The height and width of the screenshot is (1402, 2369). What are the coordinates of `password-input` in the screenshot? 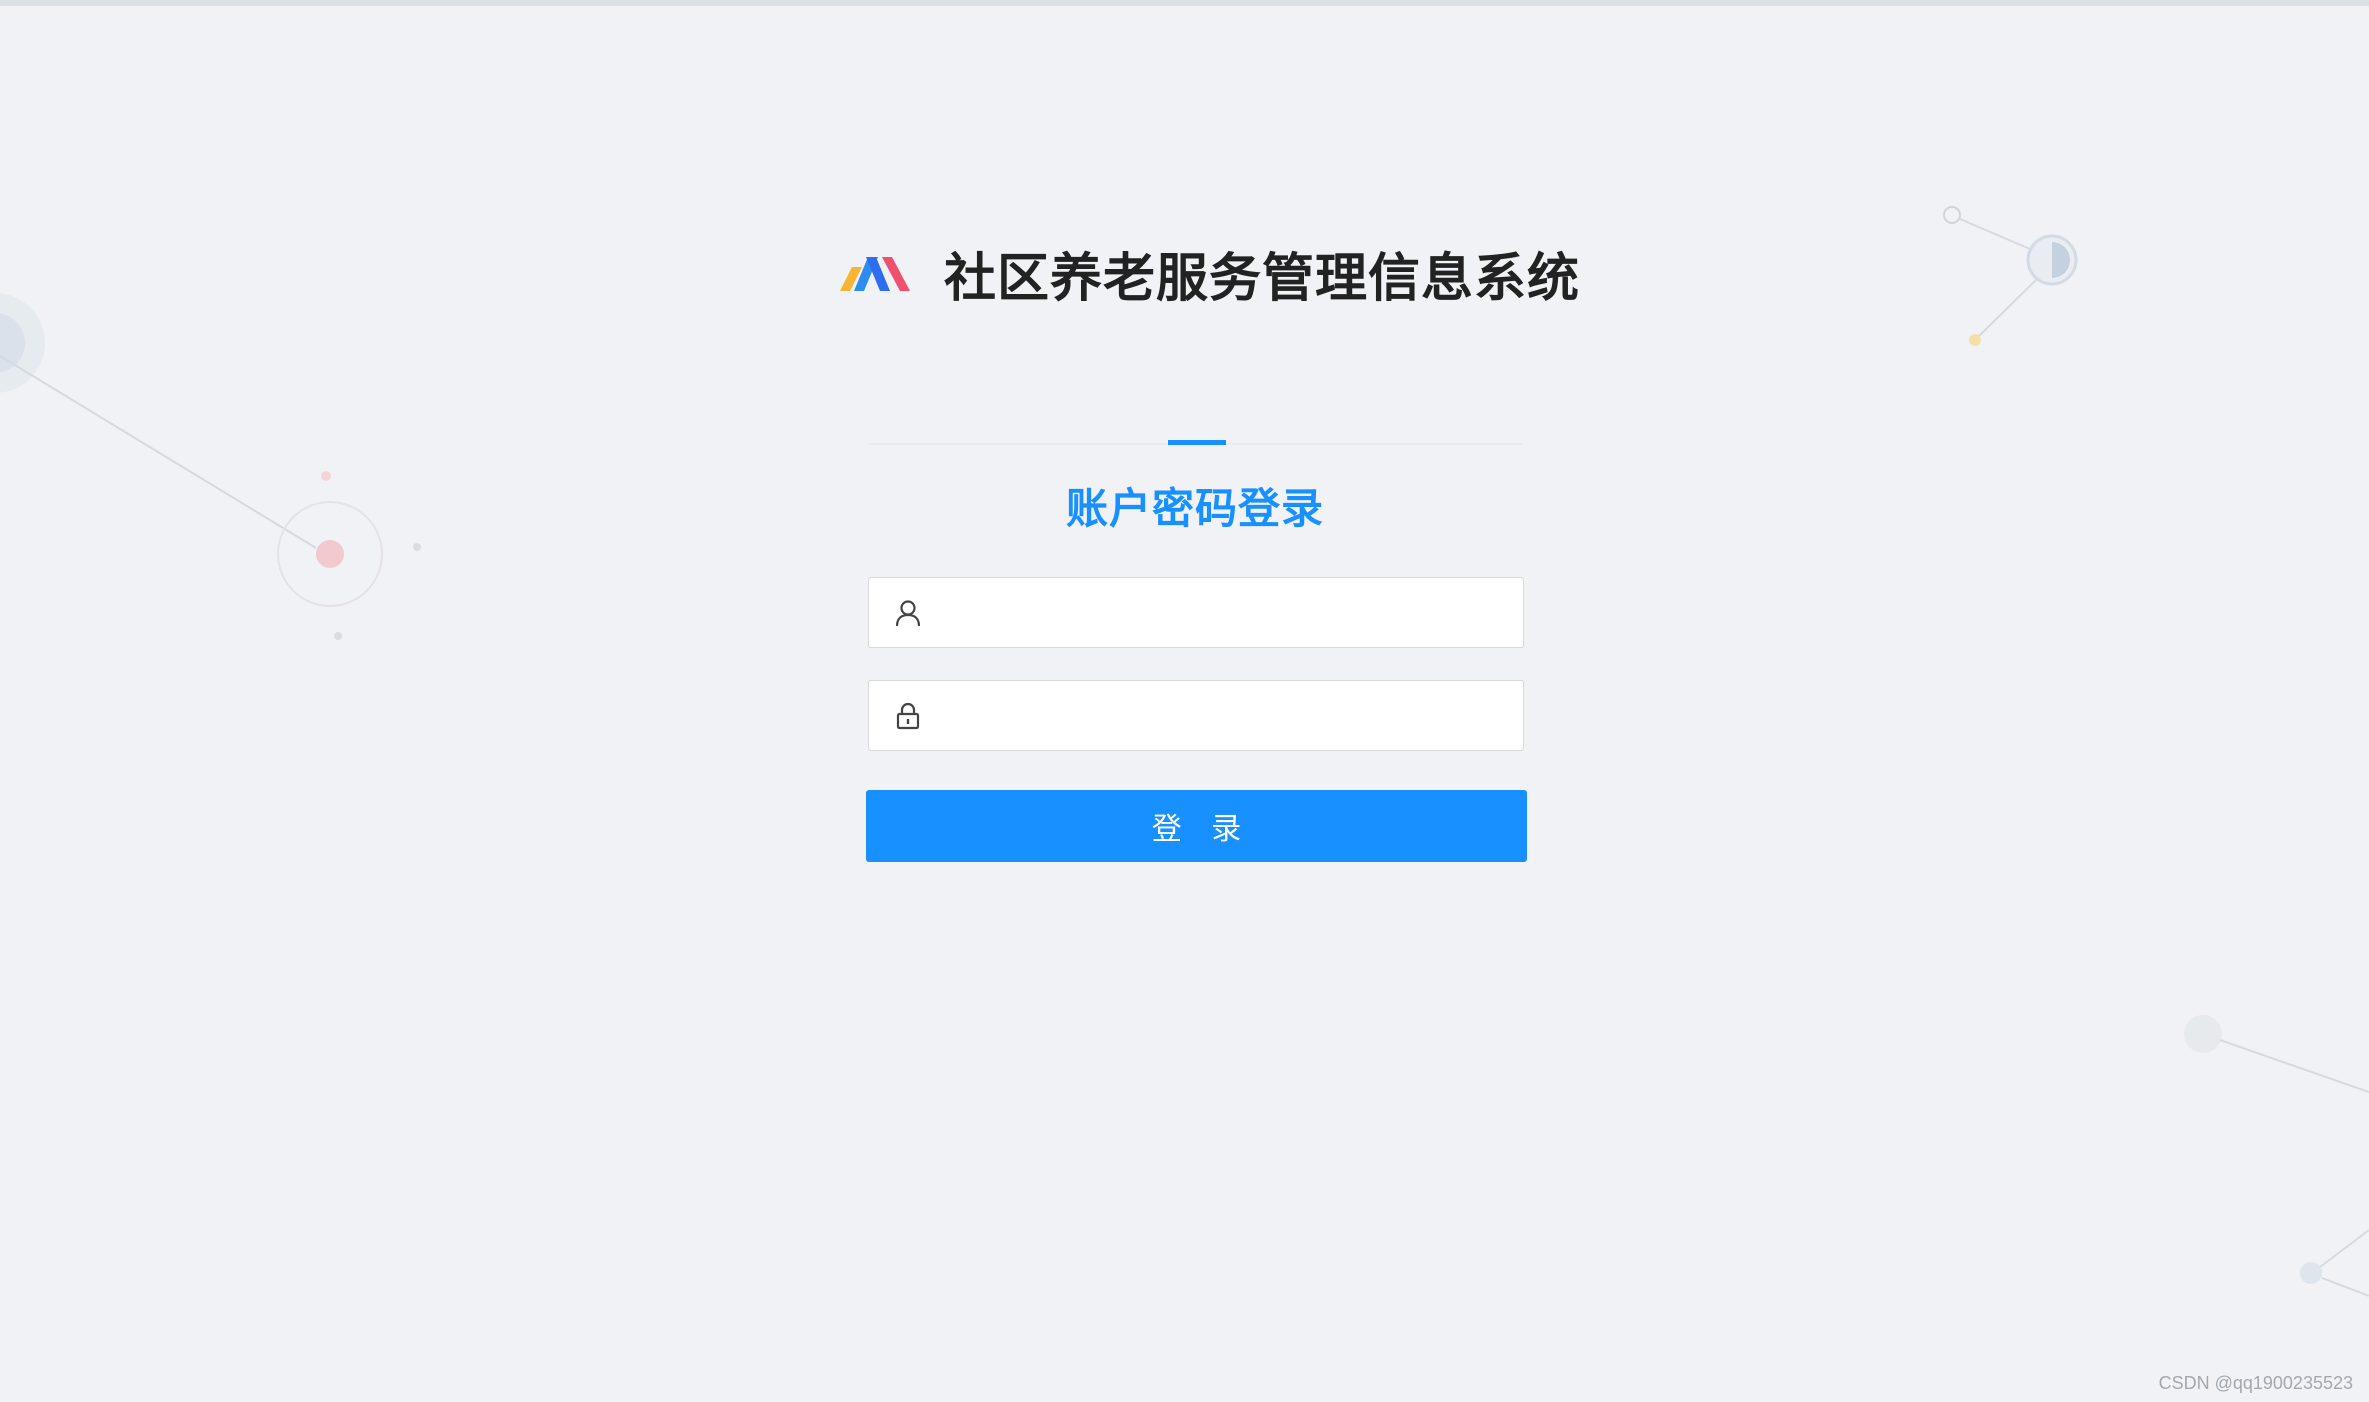 It's located at (1230, 715).